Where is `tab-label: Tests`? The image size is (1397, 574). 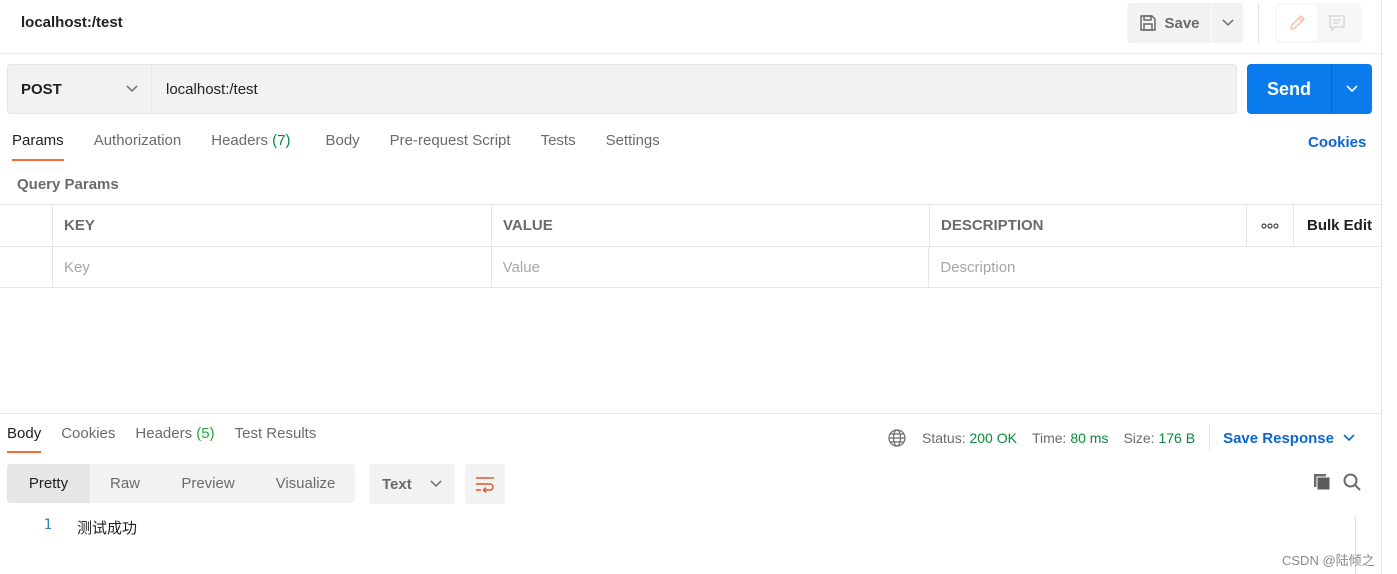
tab-label: Tests is located at coordinates (558, 140).